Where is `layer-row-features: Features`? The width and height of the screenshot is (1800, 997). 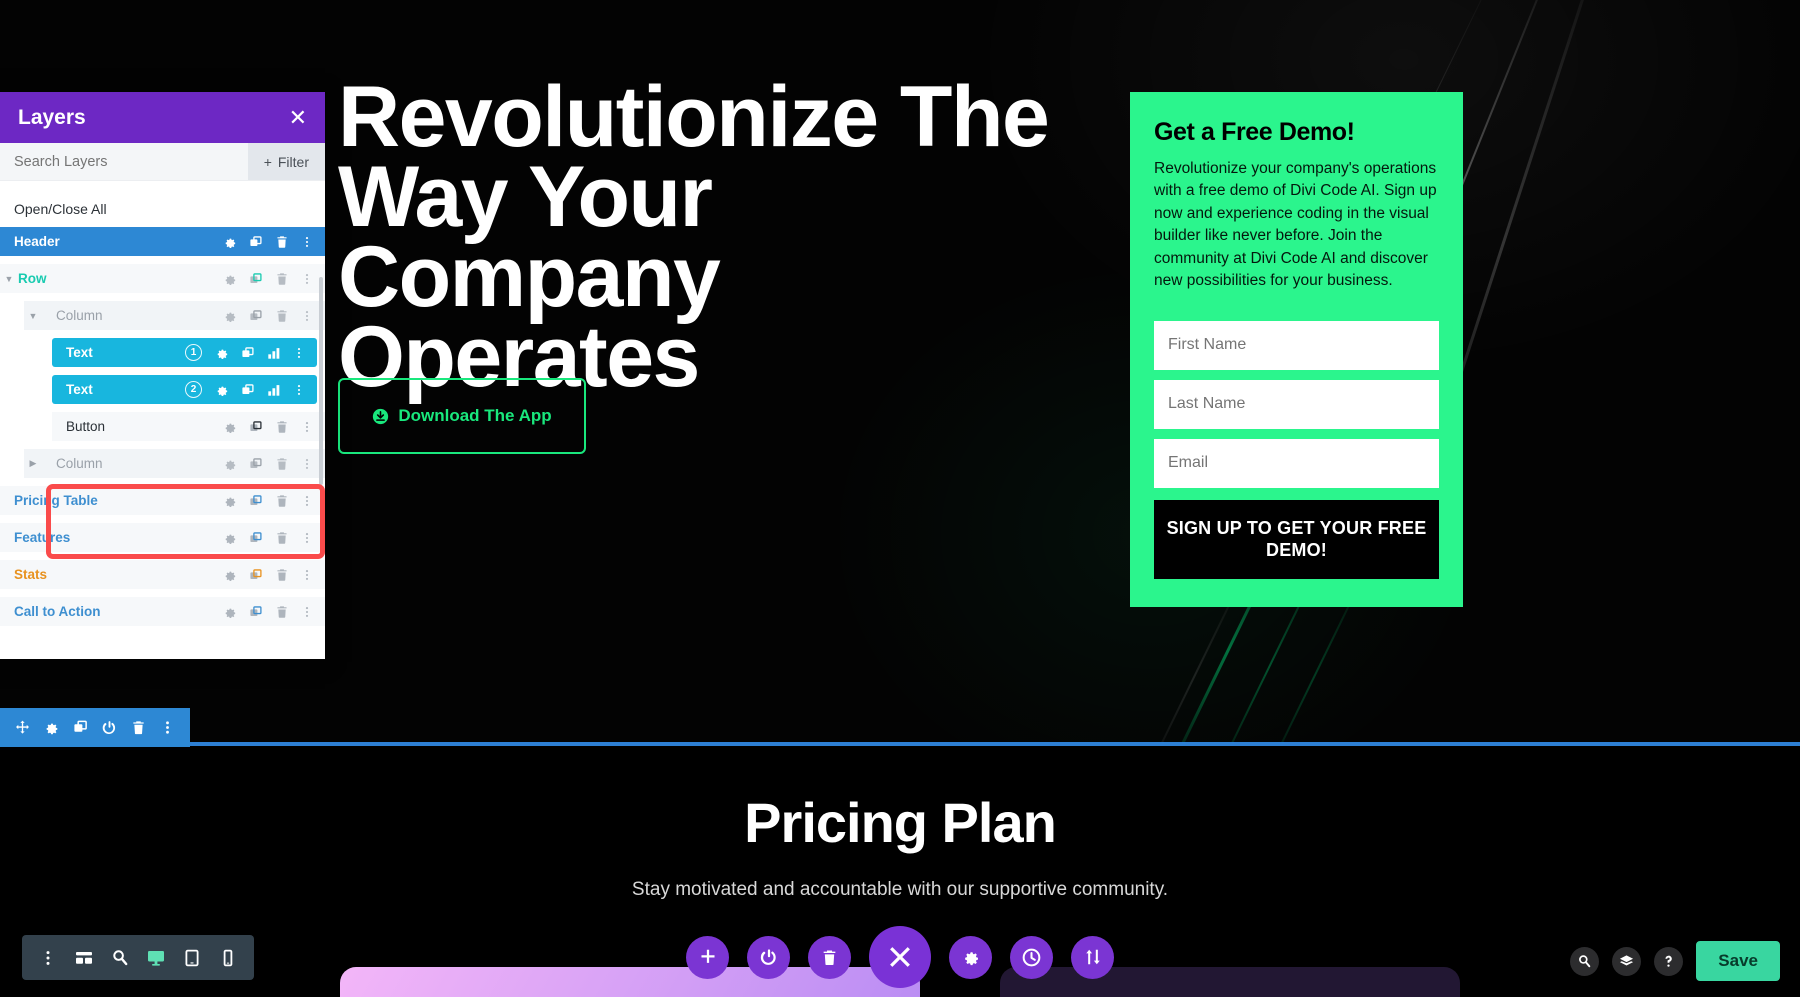 layer-row-features: Features is located at coordinates (162, 537).